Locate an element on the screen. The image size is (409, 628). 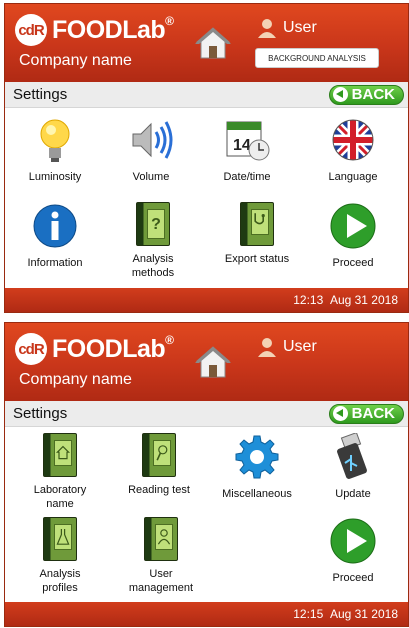
tile-luminosity: Luminosity is located at coordinates (55, 150).